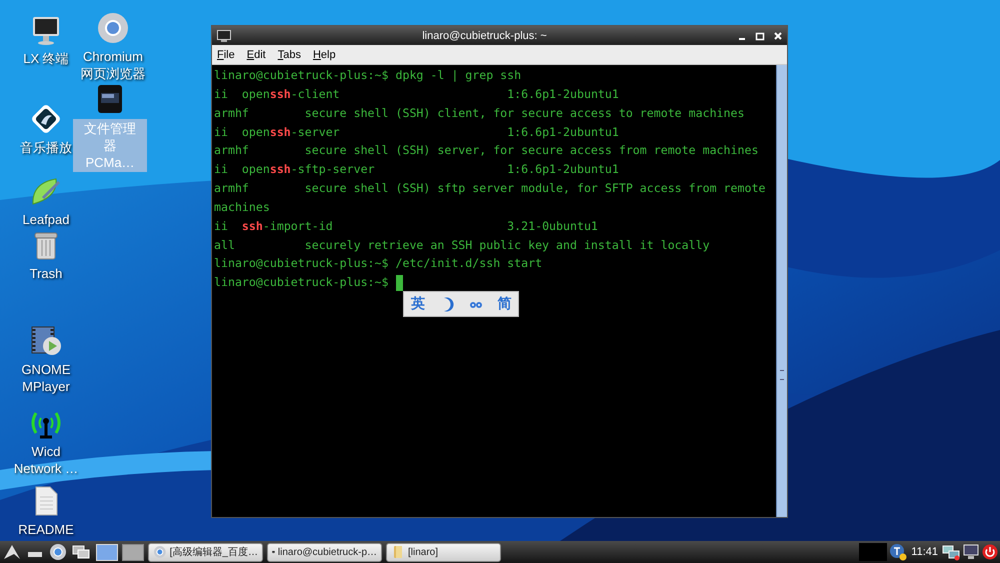  What do you see at coordinates (324, 54) in the screenshot?
I see `menu-item: Help` at bounding box center [324, 54].